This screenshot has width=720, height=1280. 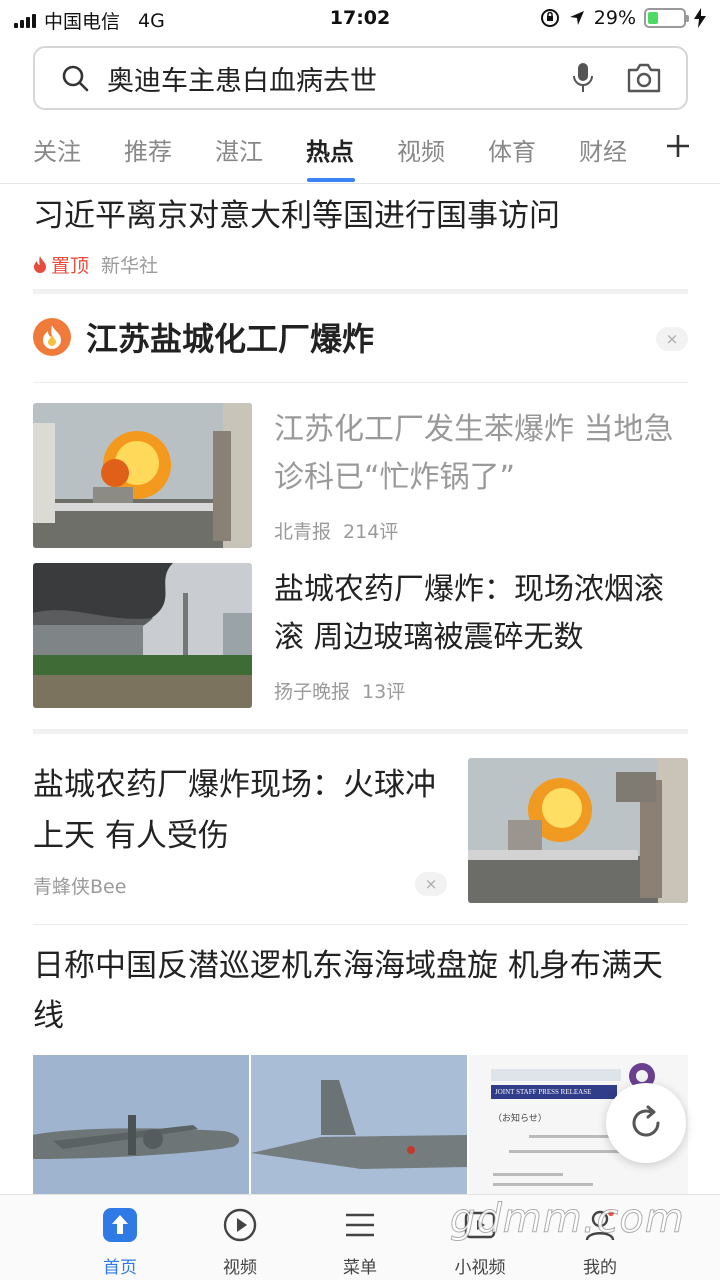 What do you see at coordinates (371, 532) in the screenshot?
I see `comment-count: 214评` at bounding box center [371, 532].